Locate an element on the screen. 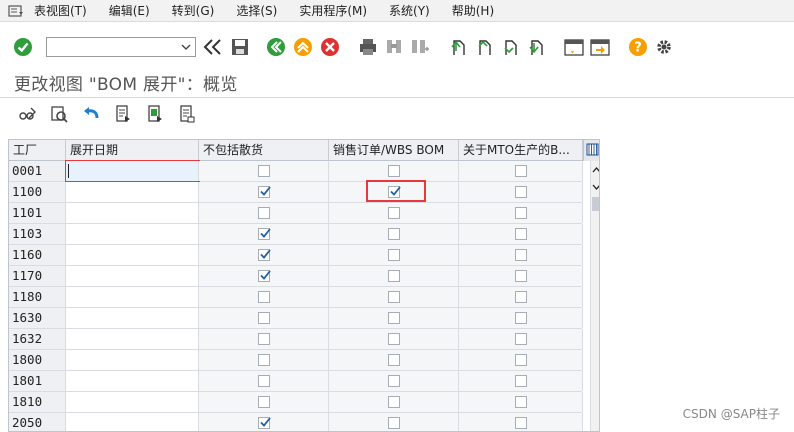 Image resolution: width=794 pixels, height=432 pixels. create-session-icon is located at coordinates (574, 47).